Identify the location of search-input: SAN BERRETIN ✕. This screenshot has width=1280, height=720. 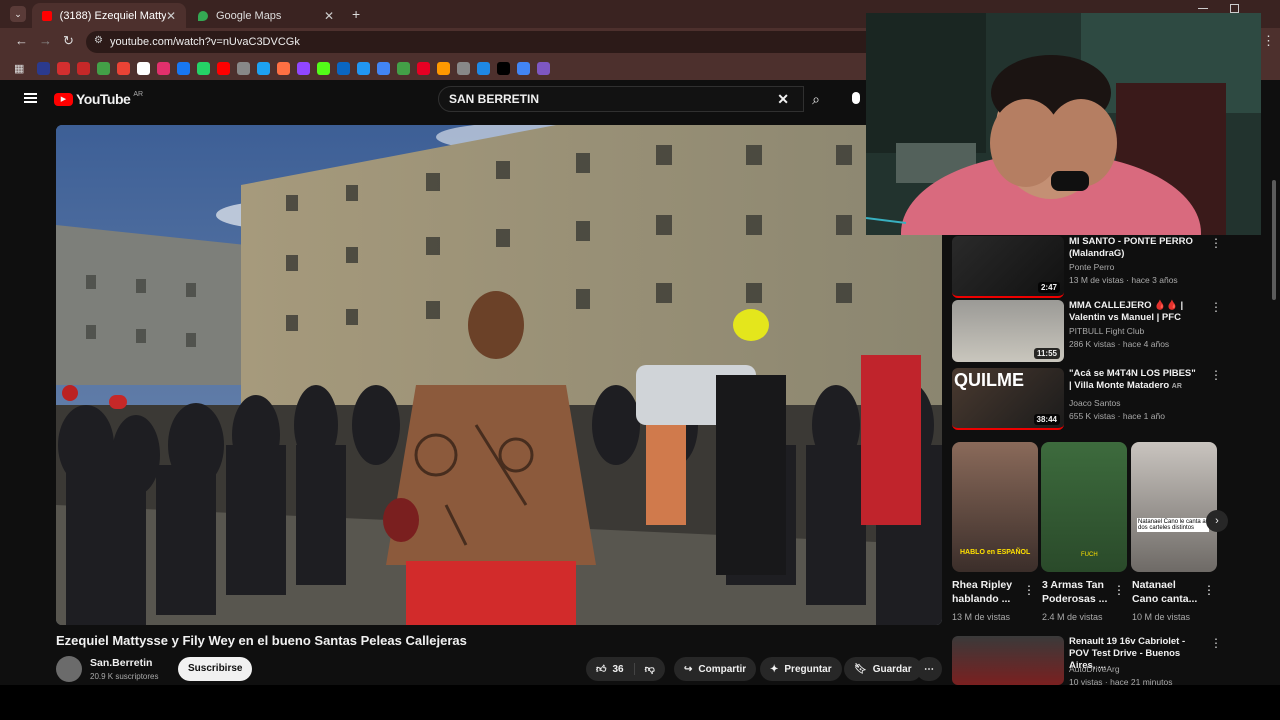
(621, 99).